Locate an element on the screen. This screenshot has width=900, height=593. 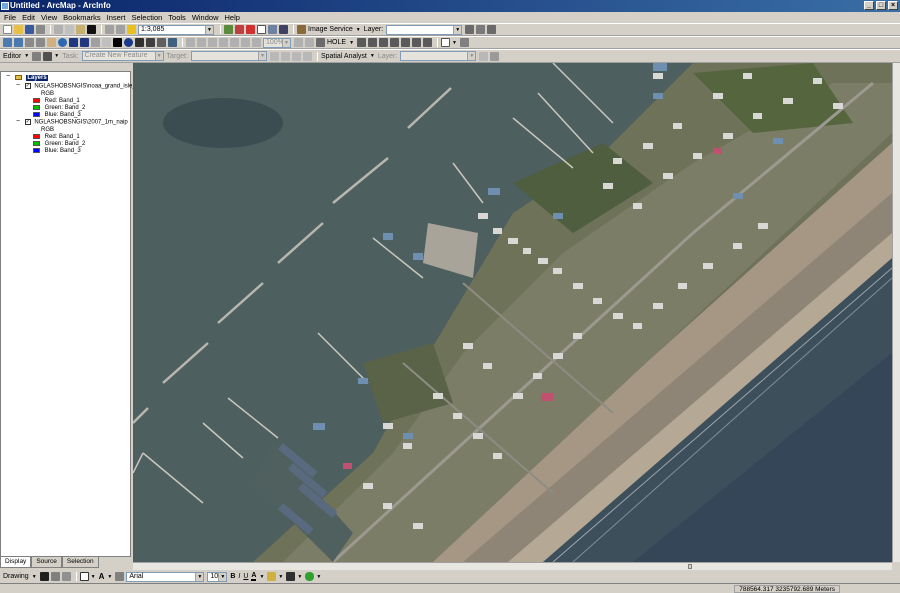
bold-button: B is located at coordinates (232, 576).